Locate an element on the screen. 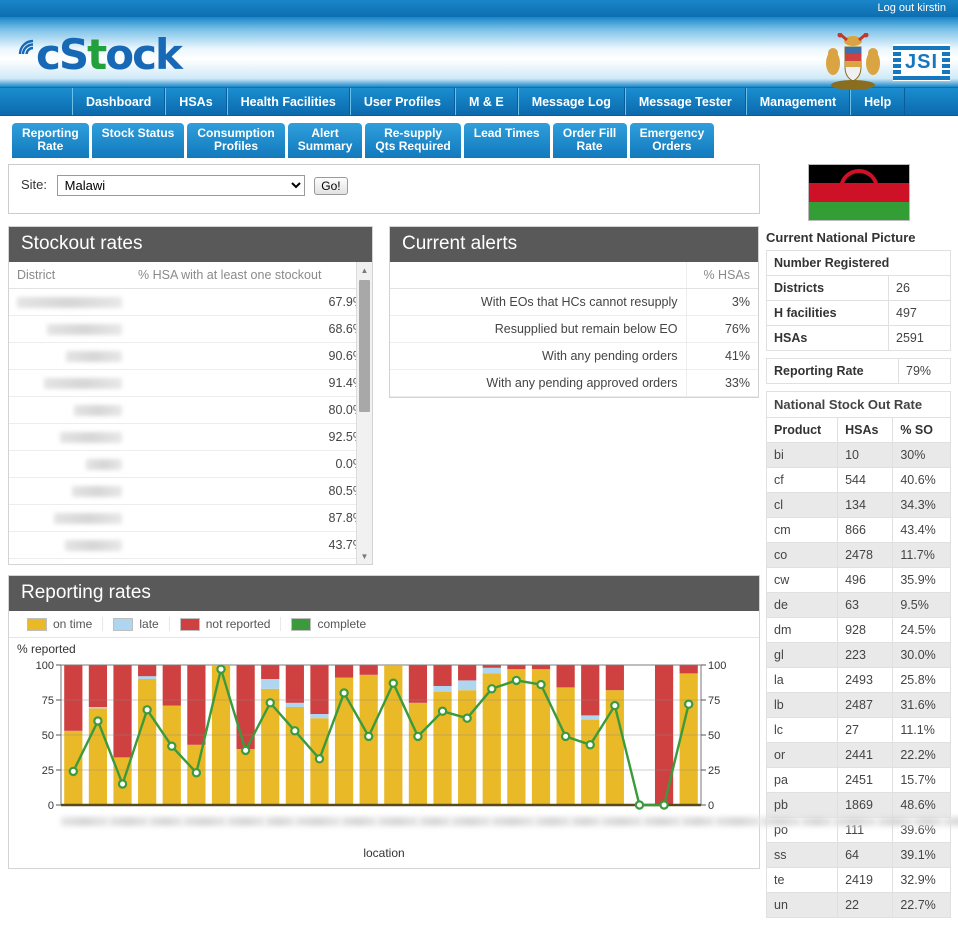 The height and width of the screenshot is (925, 958). tab-re-supply-qts-required: Re-supply Qts Required is located at coordinates (413, 140).